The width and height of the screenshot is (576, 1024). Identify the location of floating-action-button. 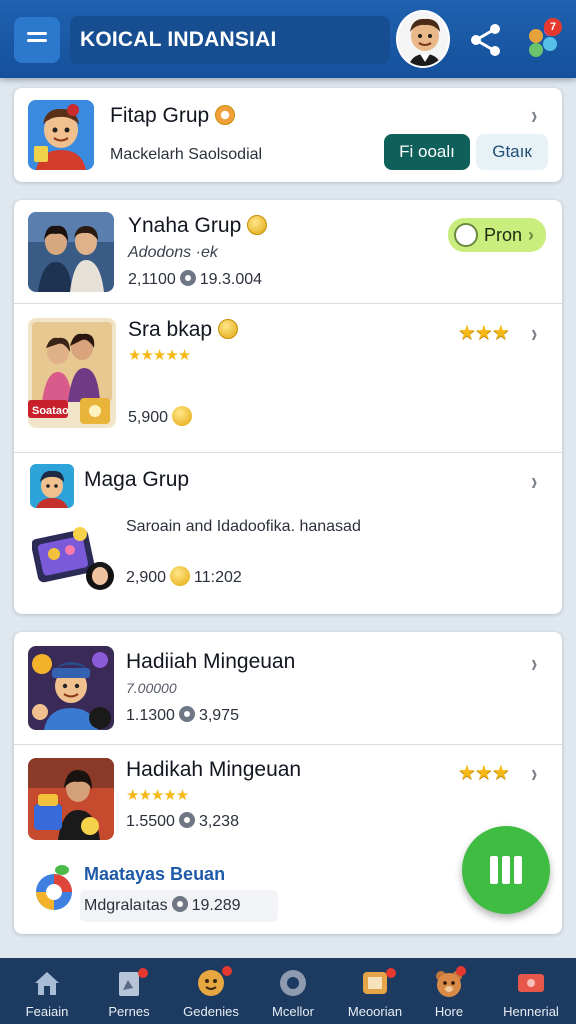
(506, 870).